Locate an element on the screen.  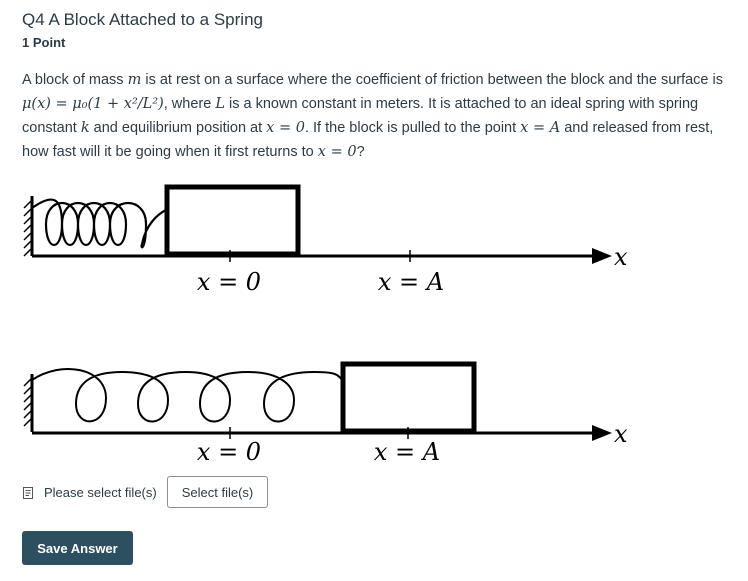
label-a-top: x = A is located at coordinates (411, 282).